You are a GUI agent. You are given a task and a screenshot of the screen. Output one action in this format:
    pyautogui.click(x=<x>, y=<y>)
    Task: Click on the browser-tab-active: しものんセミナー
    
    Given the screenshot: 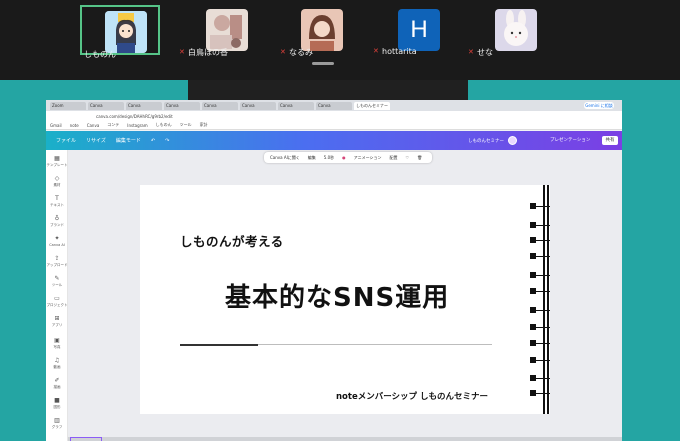 What is the action you would take?
    pyautogui.click(x=372, y=105)
    